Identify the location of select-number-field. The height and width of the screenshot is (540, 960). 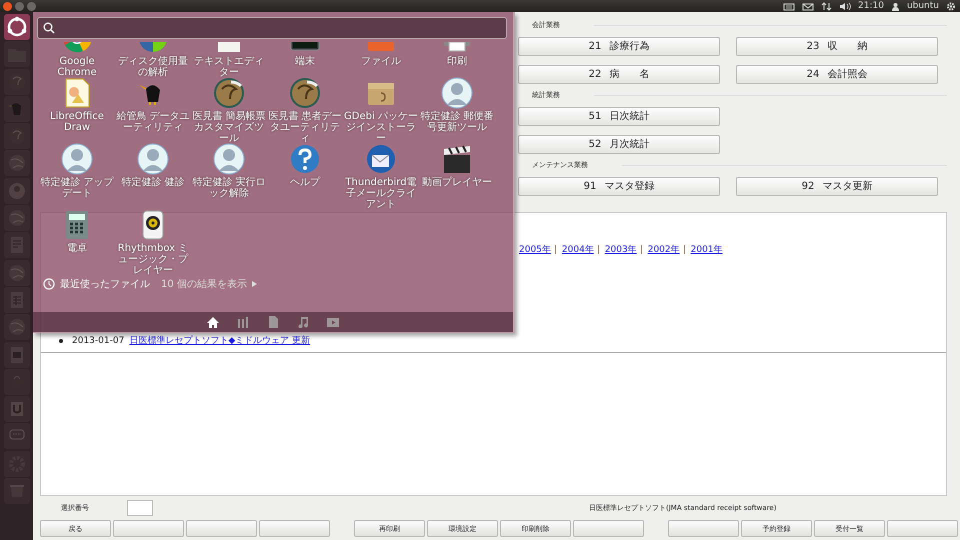
(140, 508).